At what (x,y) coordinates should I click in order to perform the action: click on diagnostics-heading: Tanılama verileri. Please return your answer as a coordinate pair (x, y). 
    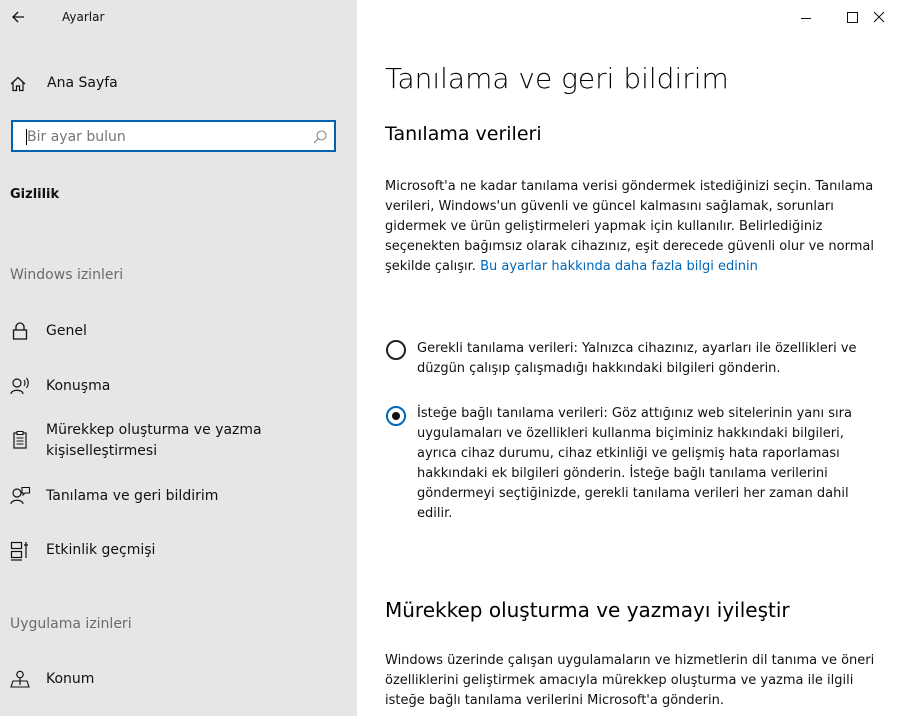
    Looking at the image, I should click on (463, 134).